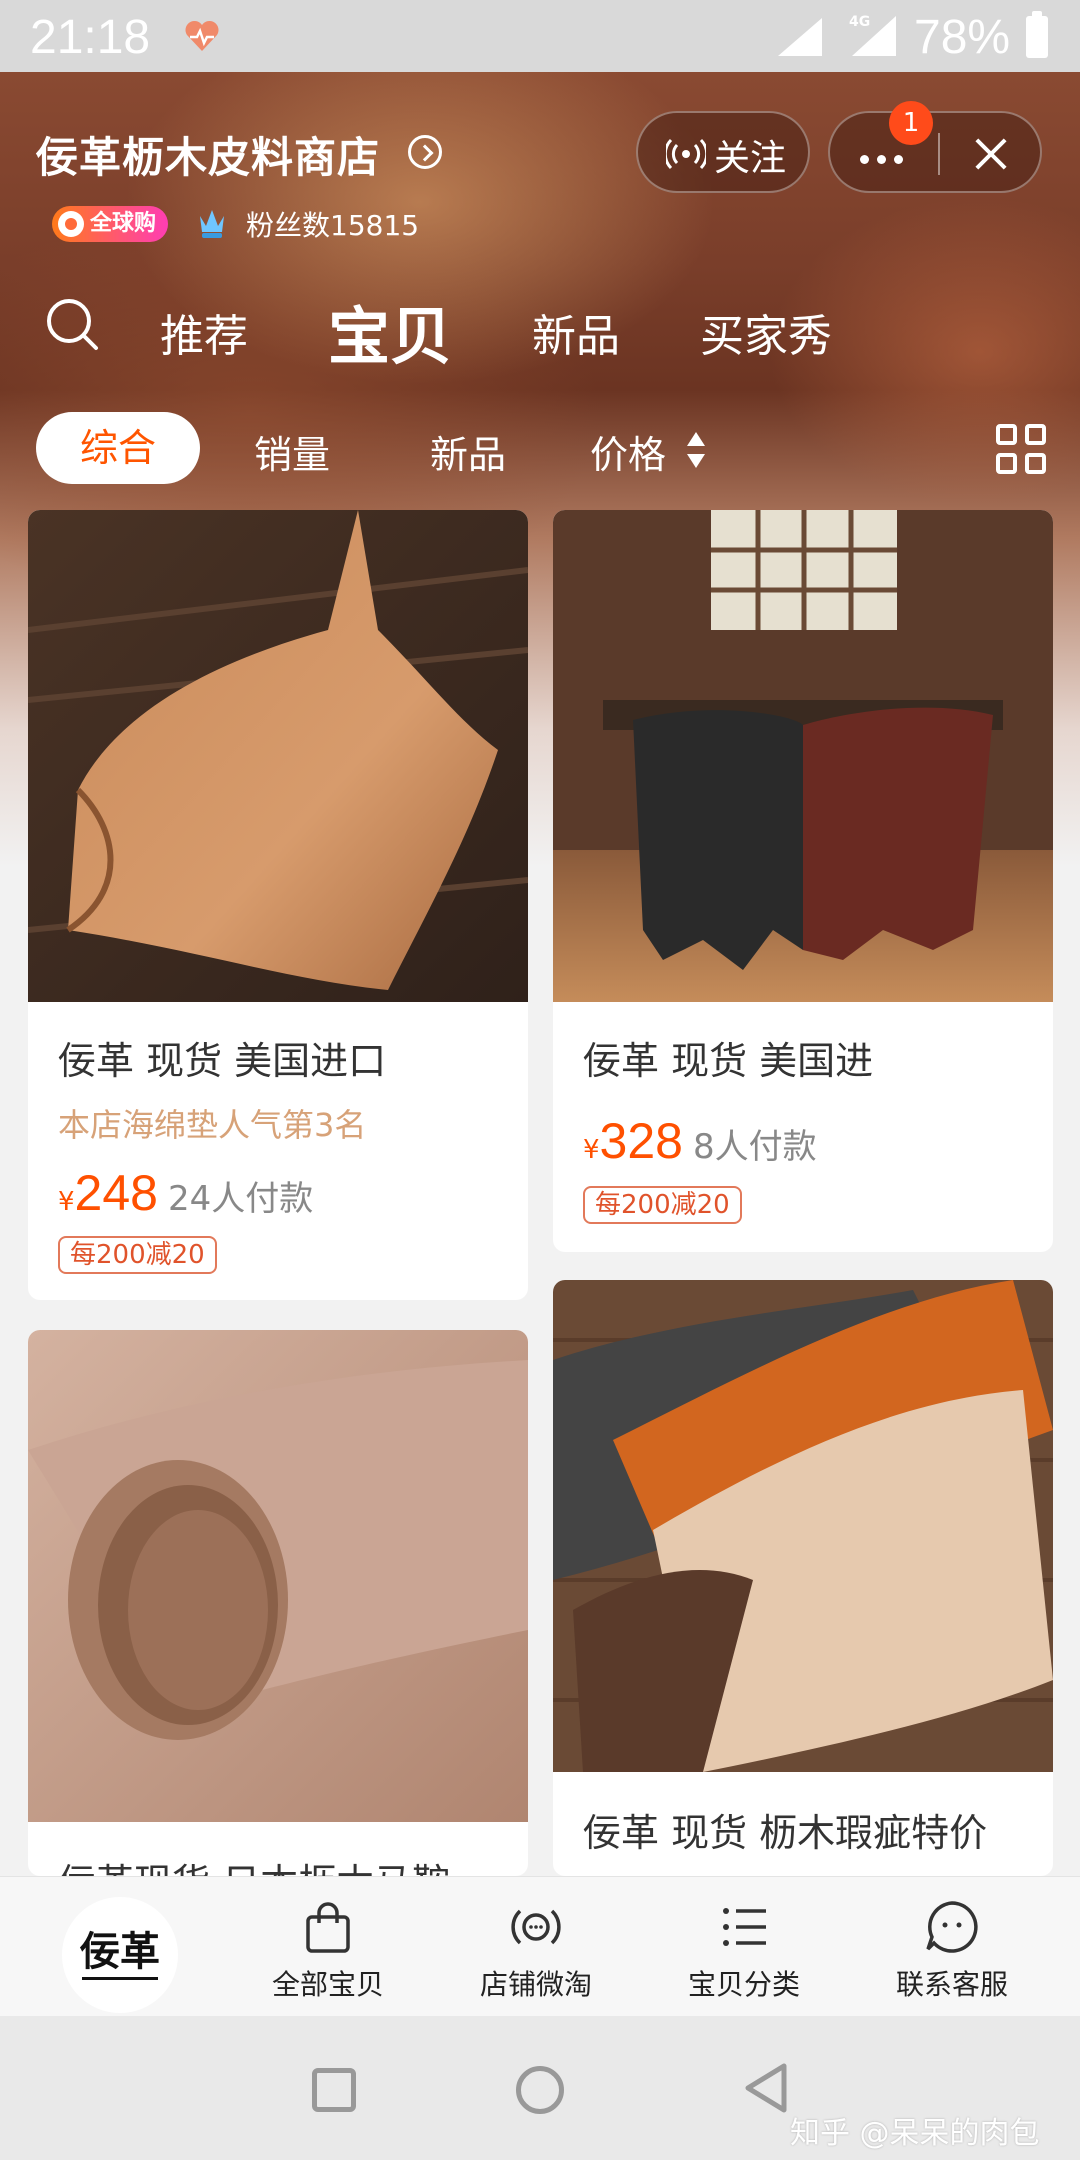  What do you see at coordinates (327, 1984) in the screenshot?
I see `nav-all-items-label: 全部宝贝` at bounding box center [327, 1984].